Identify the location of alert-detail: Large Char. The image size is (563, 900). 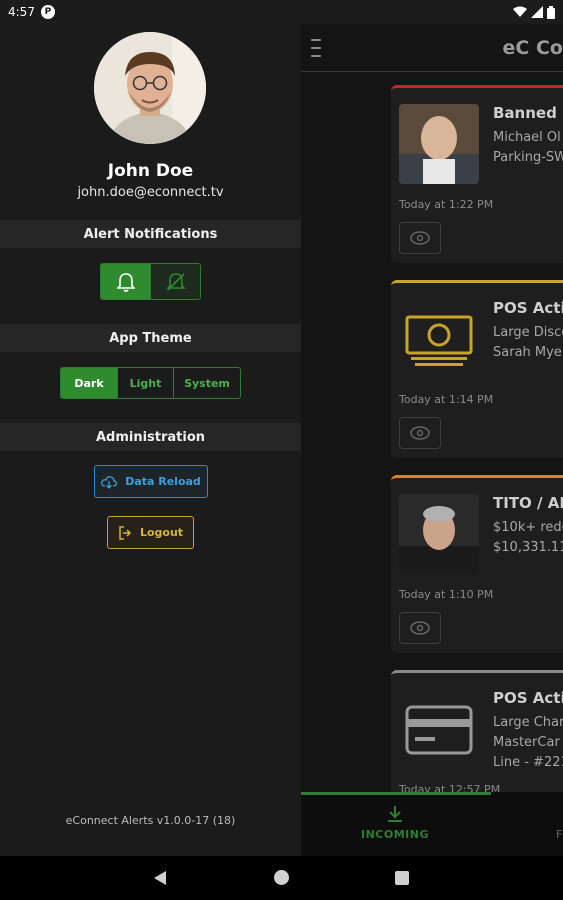
(528, 722).